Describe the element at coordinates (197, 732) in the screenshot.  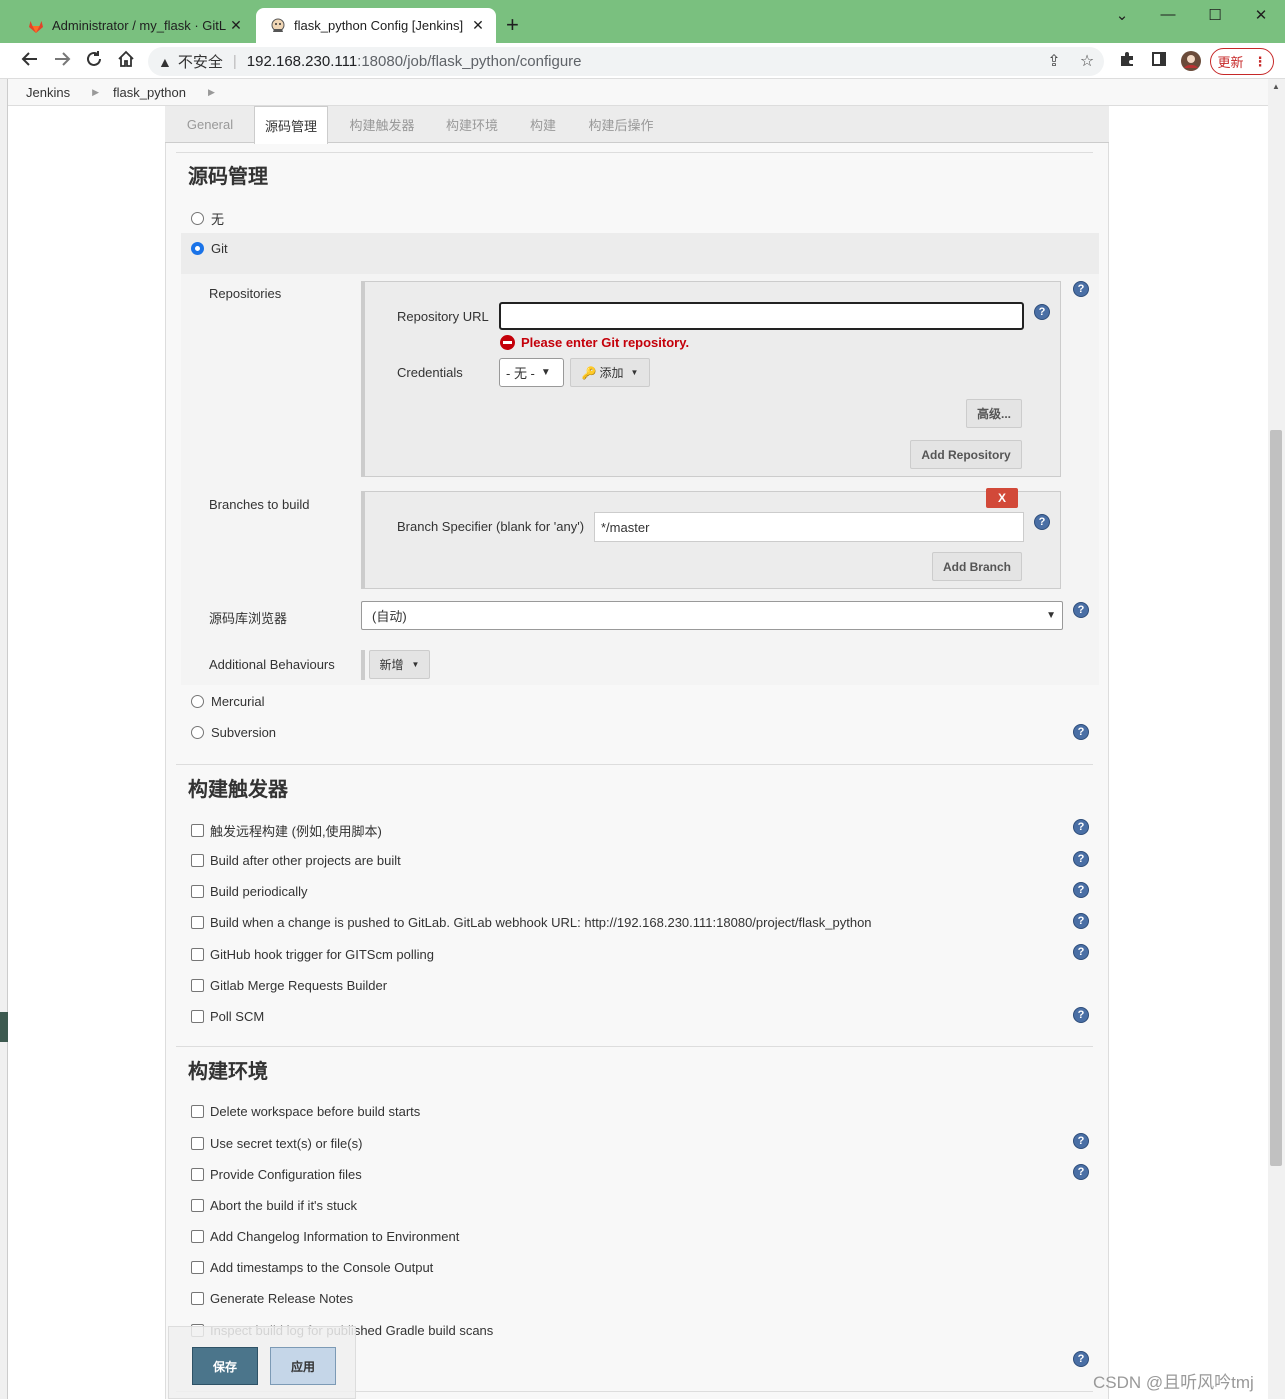
I see `radio-subversion` at that location.